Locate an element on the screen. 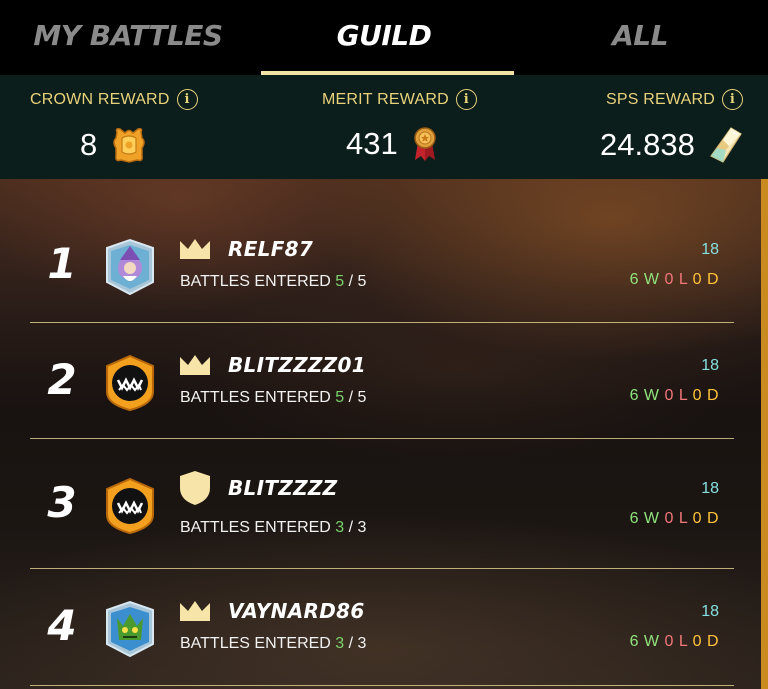  player-name: VAYNARD86 is located at coordinates (296, 611).